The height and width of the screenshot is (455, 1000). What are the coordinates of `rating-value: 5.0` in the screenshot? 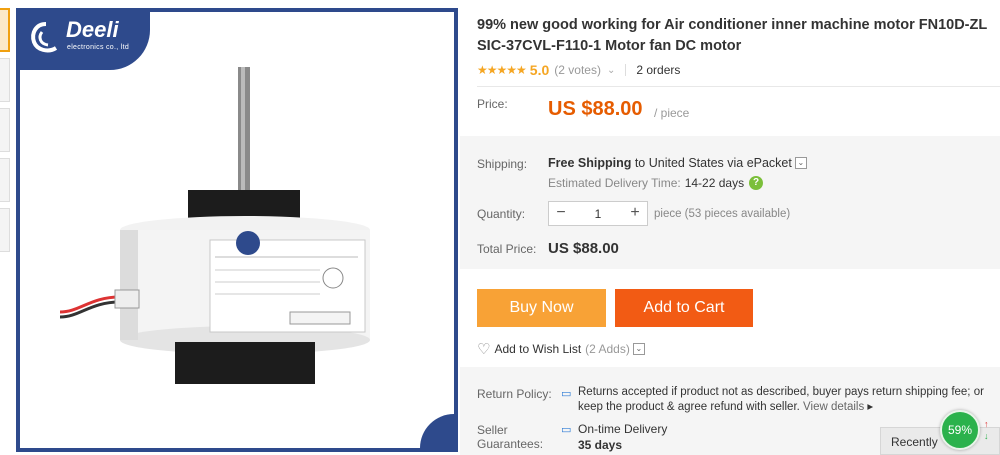 It's located at (539, 70).